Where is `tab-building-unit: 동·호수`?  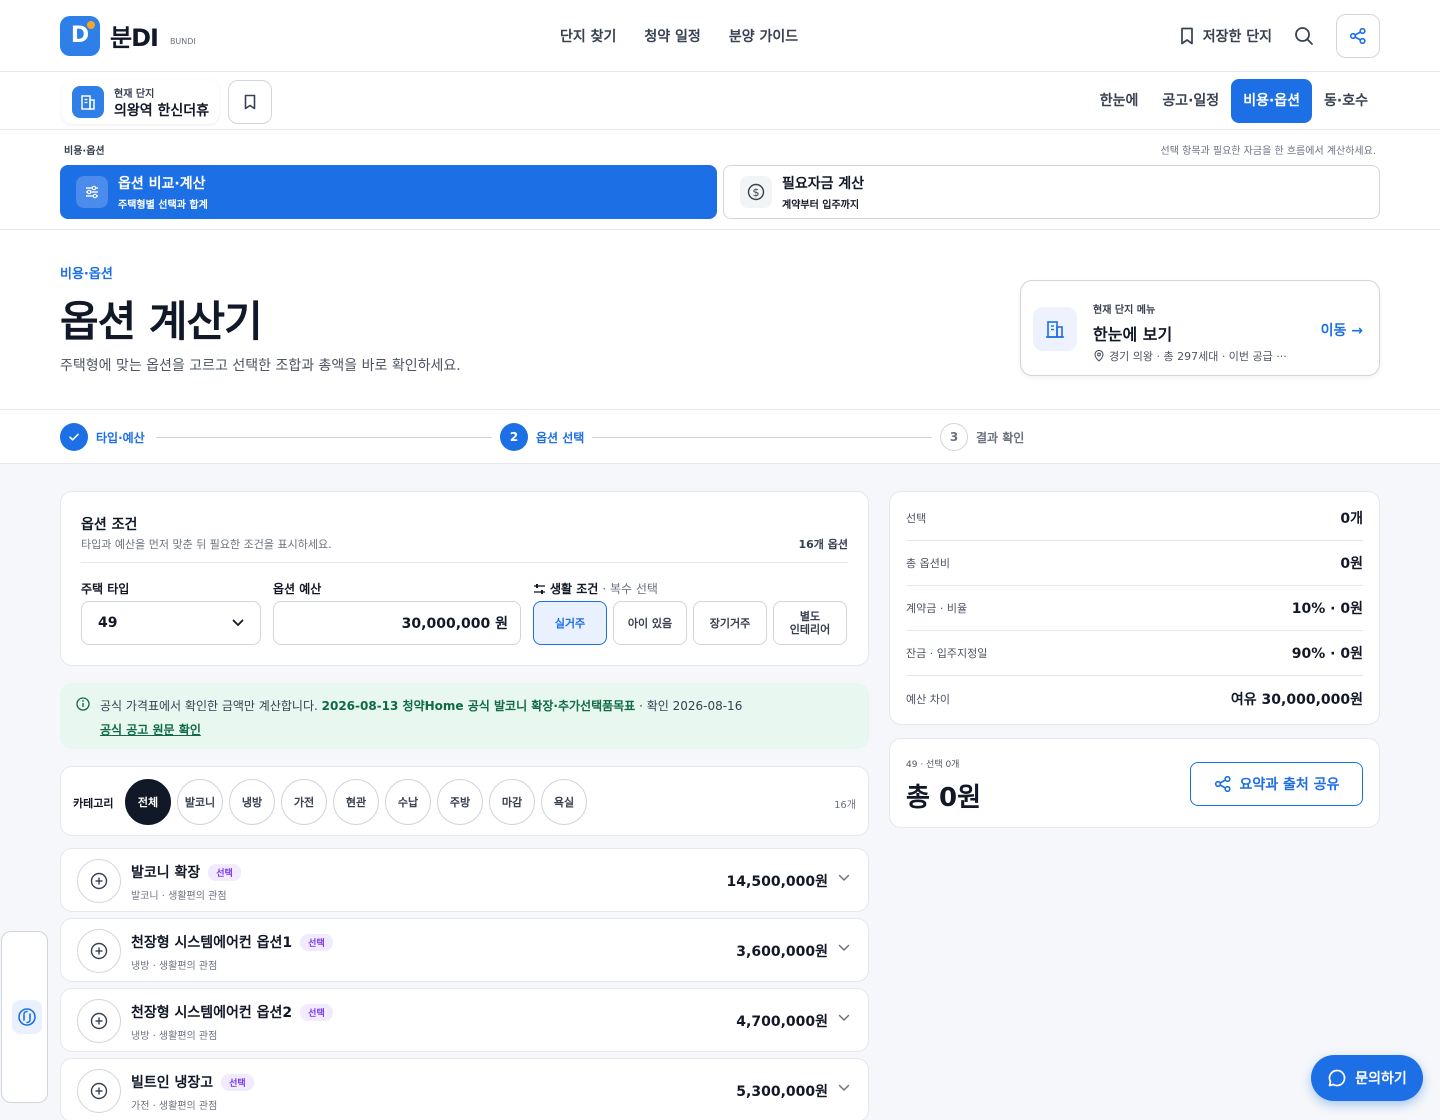
tab-building-unit: 동·호수 is located at coordinates (1346, 101).